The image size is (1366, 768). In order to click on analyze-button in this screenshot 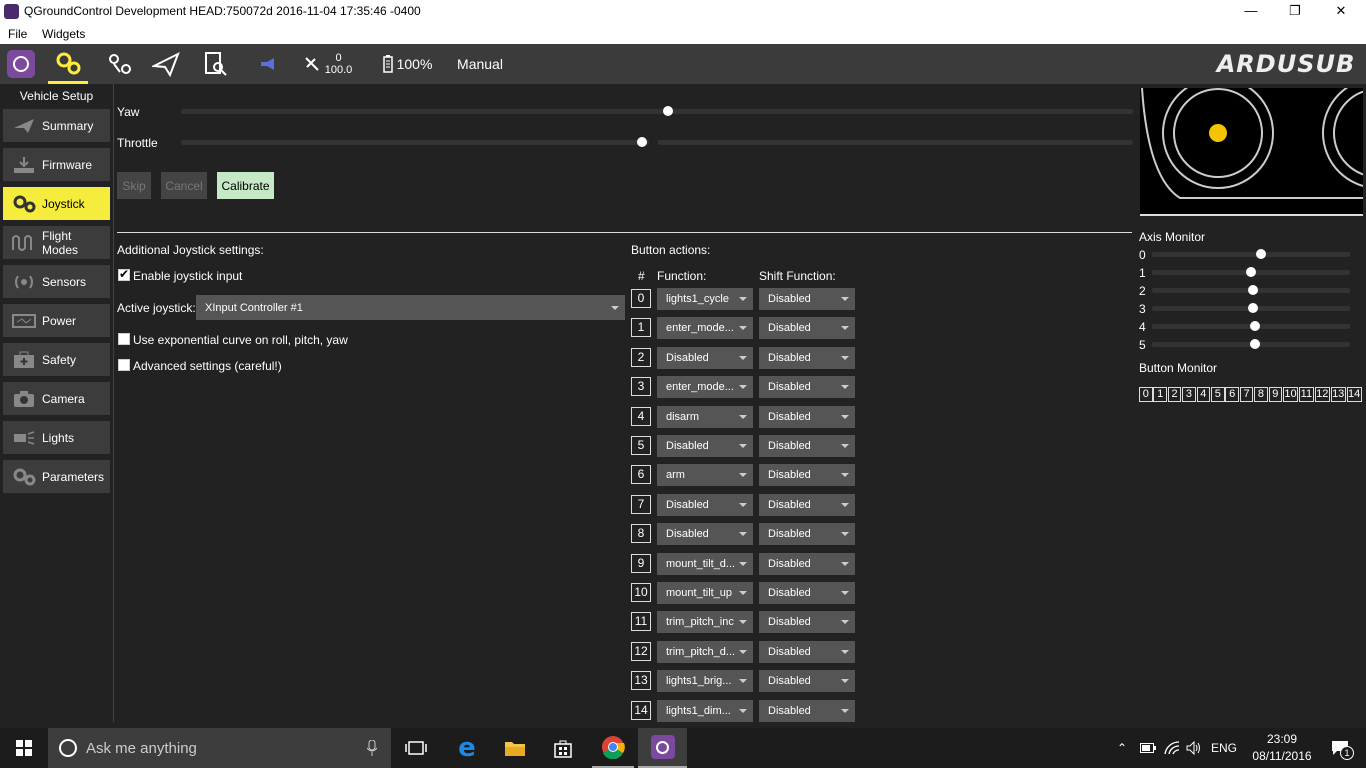, I will do `click(216, 64)`.